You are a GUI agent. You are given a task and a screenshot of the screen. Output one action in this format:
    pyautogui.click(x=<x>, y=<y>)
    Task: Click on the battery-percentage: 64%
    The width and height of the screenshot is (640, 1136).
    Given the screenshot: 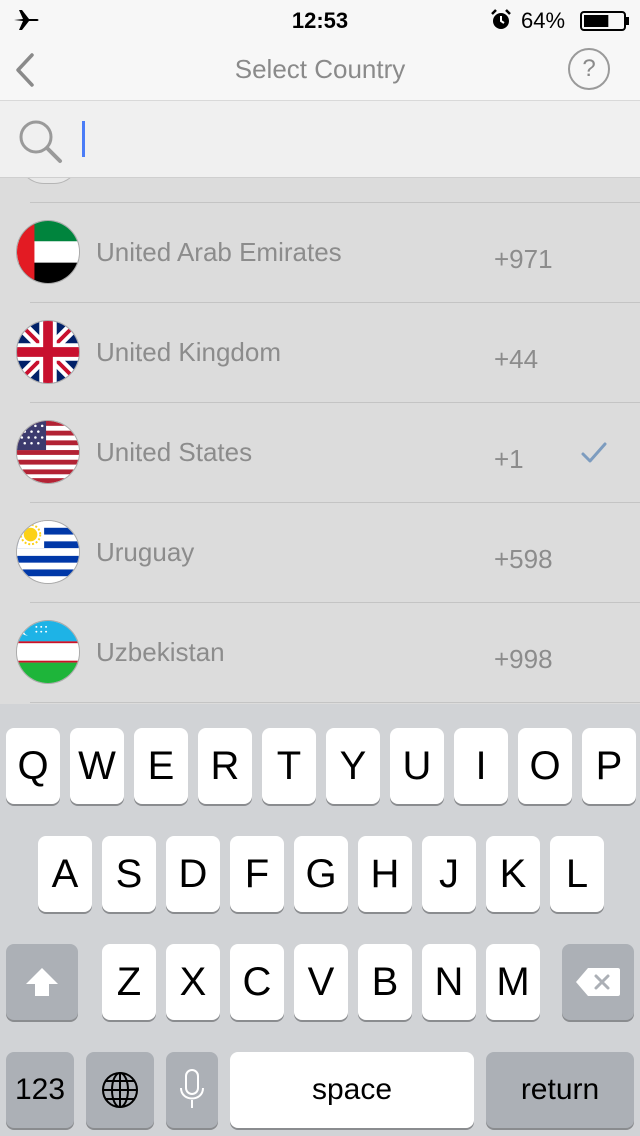 What is the action you would take?
    pyautogui.click(x=543, y=20)
    